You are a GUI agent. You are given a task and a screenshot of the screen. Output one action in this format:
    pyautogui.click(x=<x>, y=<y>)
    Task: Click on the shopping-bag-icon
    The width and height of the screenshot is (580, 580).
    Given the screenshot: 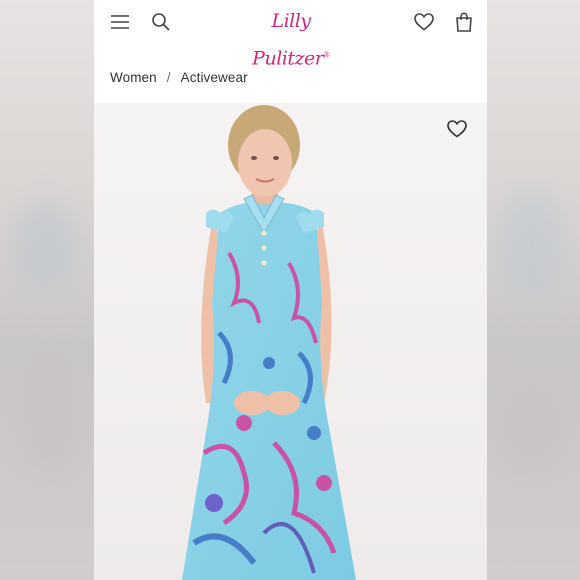 What is the action you would take?
    pyautogui.click(x=464, y=22)
    